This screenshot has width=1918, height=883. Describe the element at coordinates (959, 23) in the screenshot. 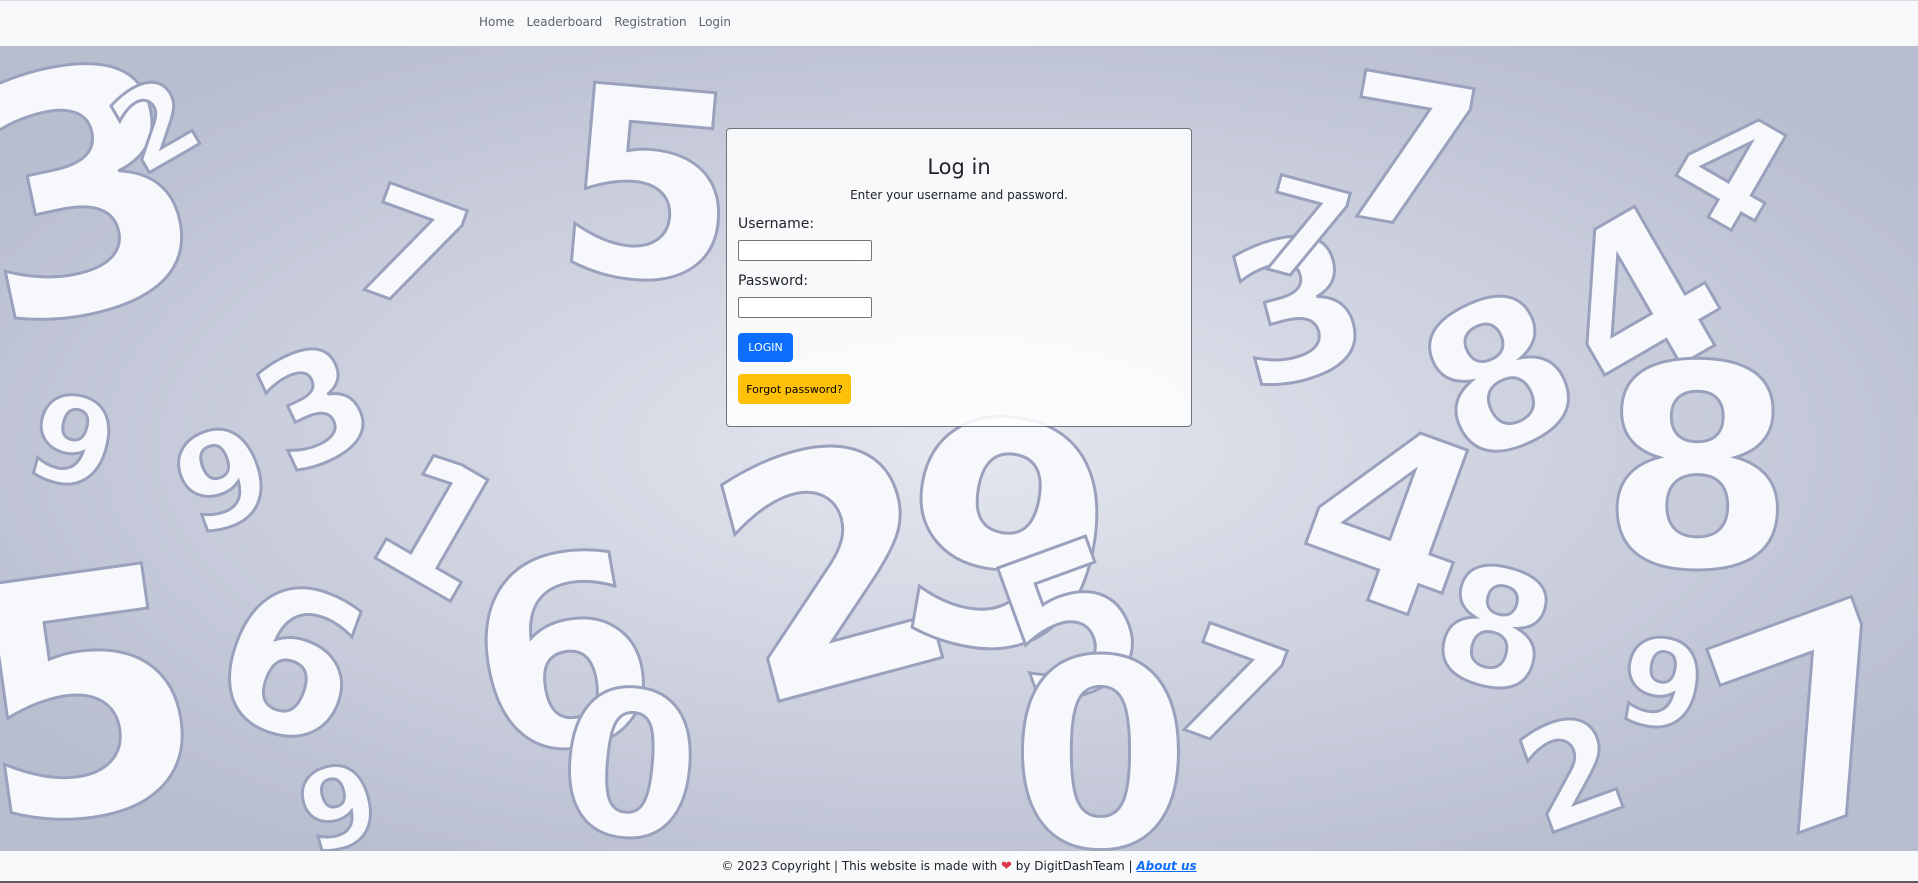

I see `top-navbar: Home Leaderboard Registration Login` at that location.